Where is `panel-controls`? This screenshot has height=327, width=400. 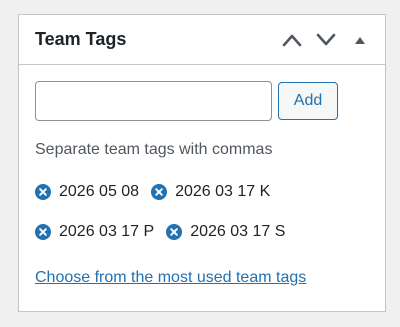 panel-controls is located at coordinates (326, 40).